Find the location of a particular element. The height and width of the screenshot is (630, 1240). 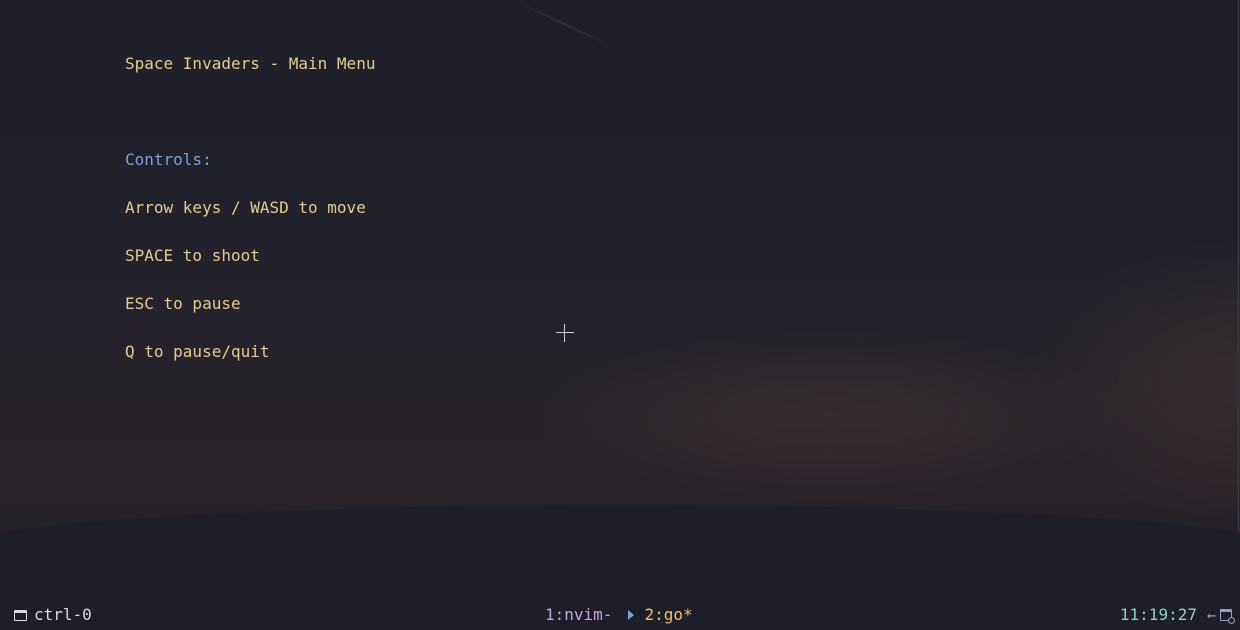

session-indicator: ctrl-0 is located at coordinates (53, 615).